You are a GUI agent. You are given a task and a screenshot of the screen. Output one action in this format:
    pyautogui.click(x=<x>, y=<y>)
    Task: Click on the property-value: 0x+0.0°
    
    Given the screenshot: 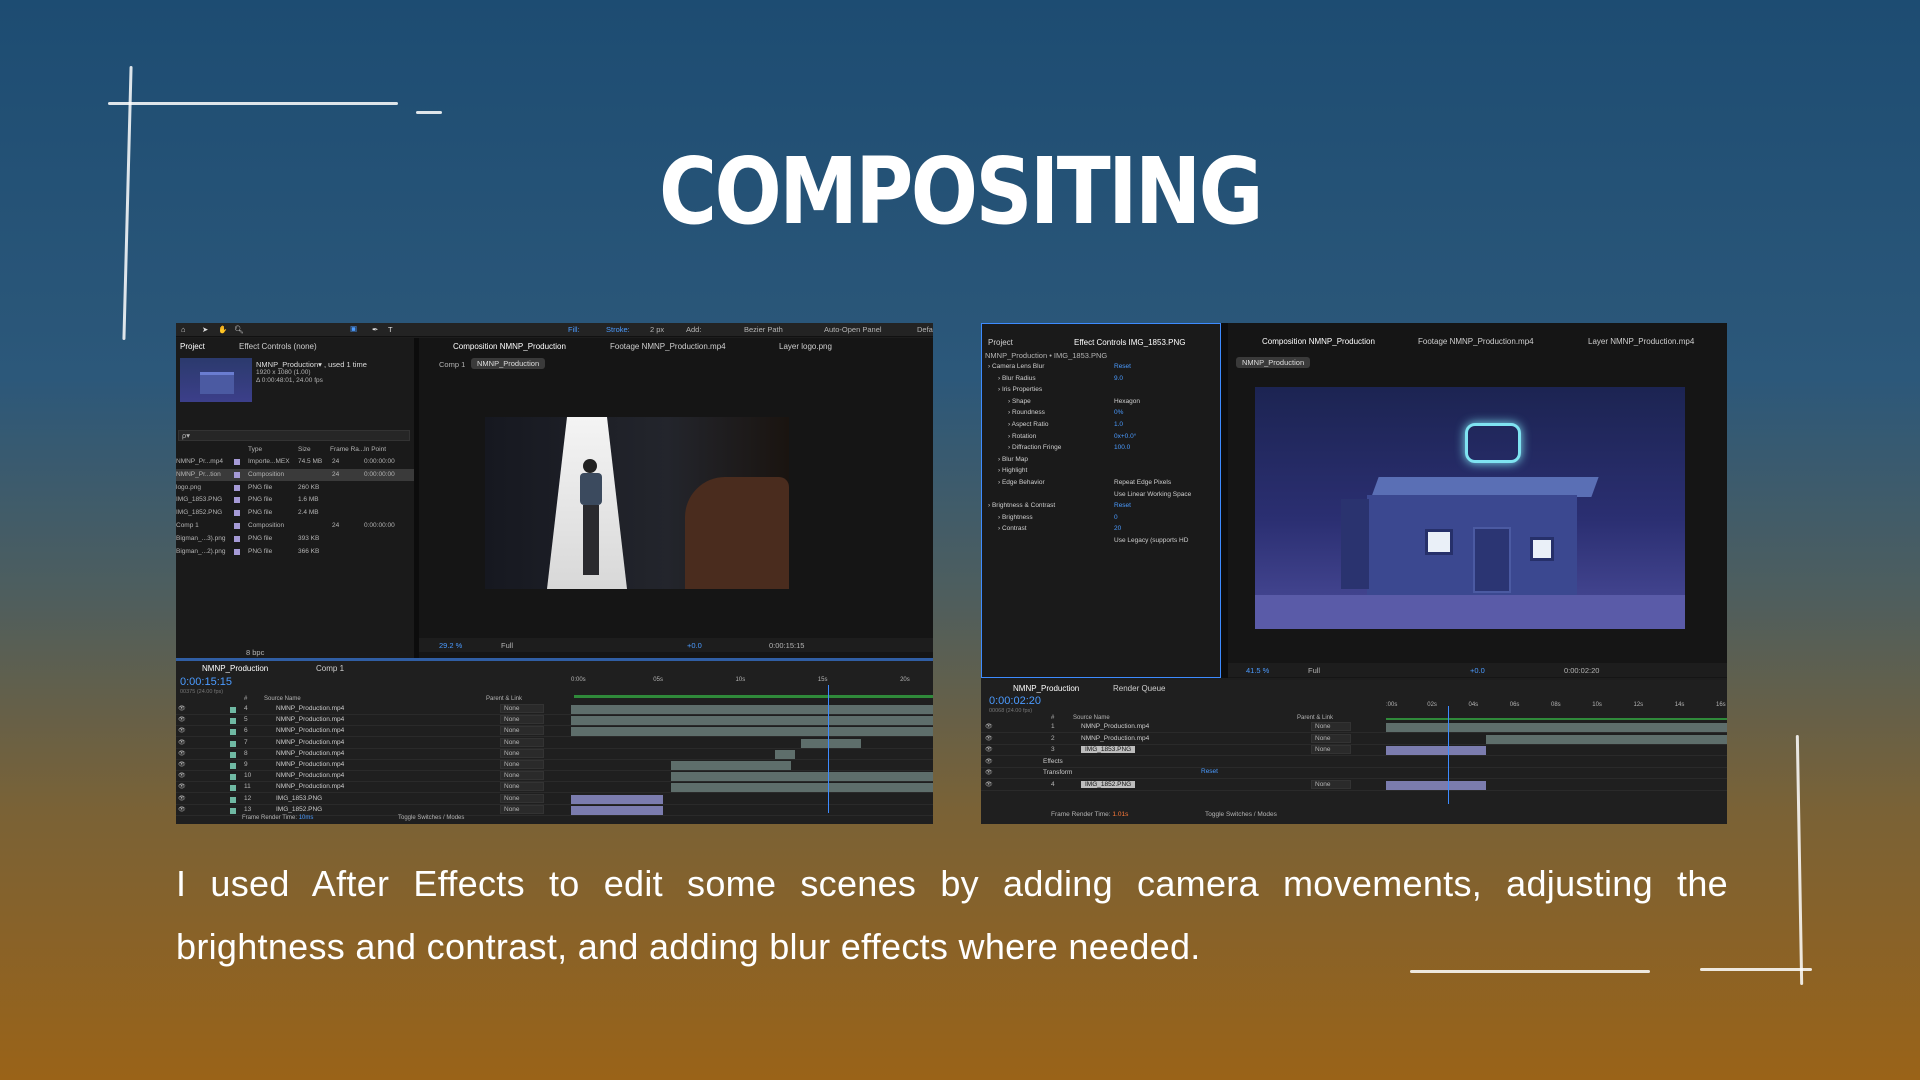 What is the action you would take?
    pyautogui.click(x=1125, y=436)
    